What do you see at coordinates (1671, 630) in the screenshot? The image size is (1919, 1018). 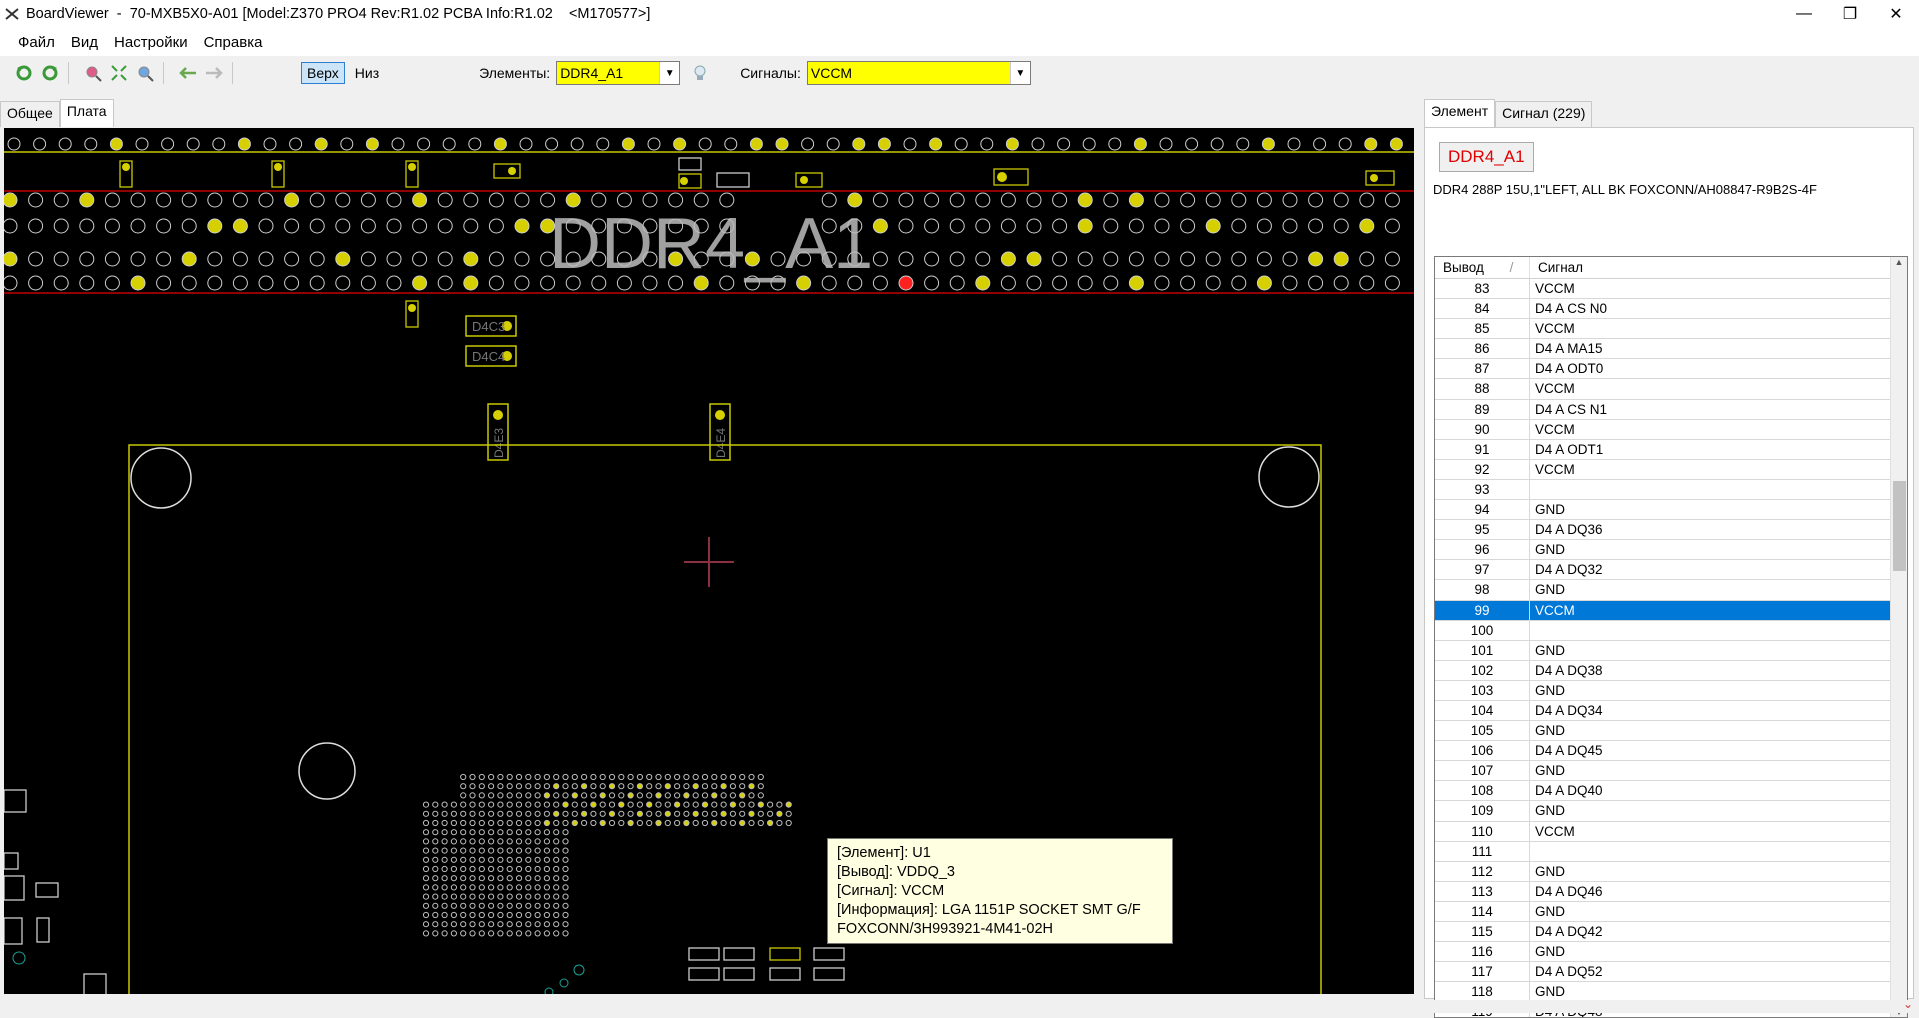 I see `table-row: 100` at bounding box center [1671, 630].